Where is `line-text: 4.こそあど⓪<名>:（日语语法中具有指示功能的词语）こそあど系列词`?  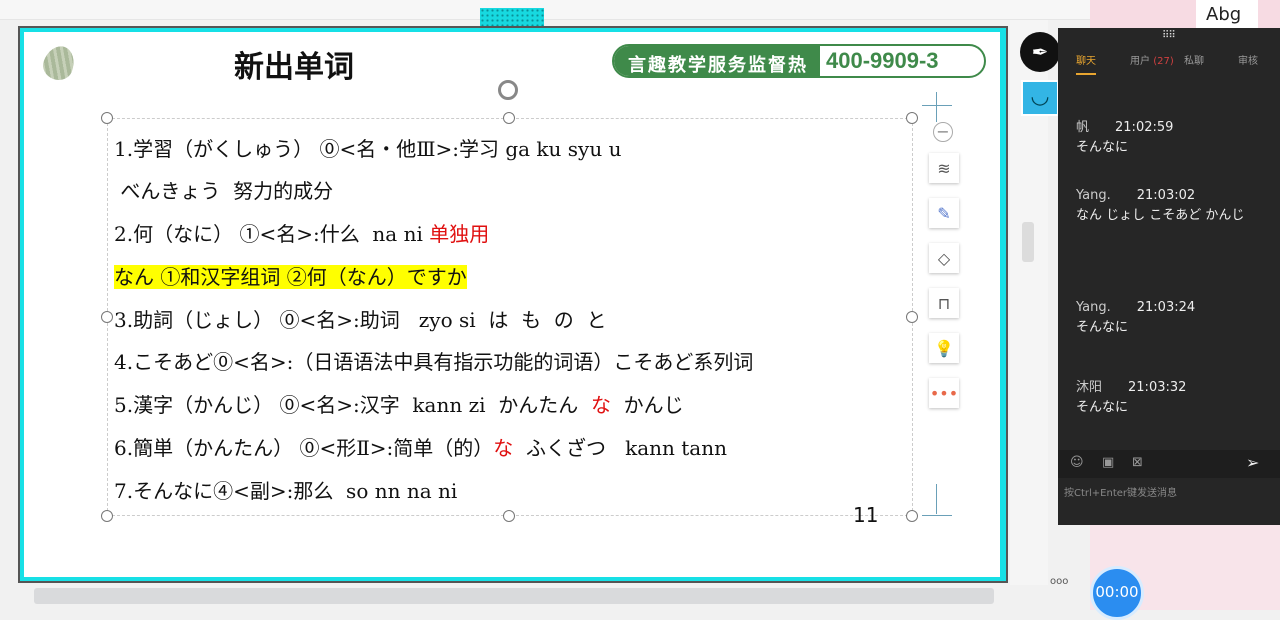
line-text: 4.こそあど⓪<名>:（日语语法中具有指示功能的词语）こそあど系列词 is located at coordinates (434, 362).